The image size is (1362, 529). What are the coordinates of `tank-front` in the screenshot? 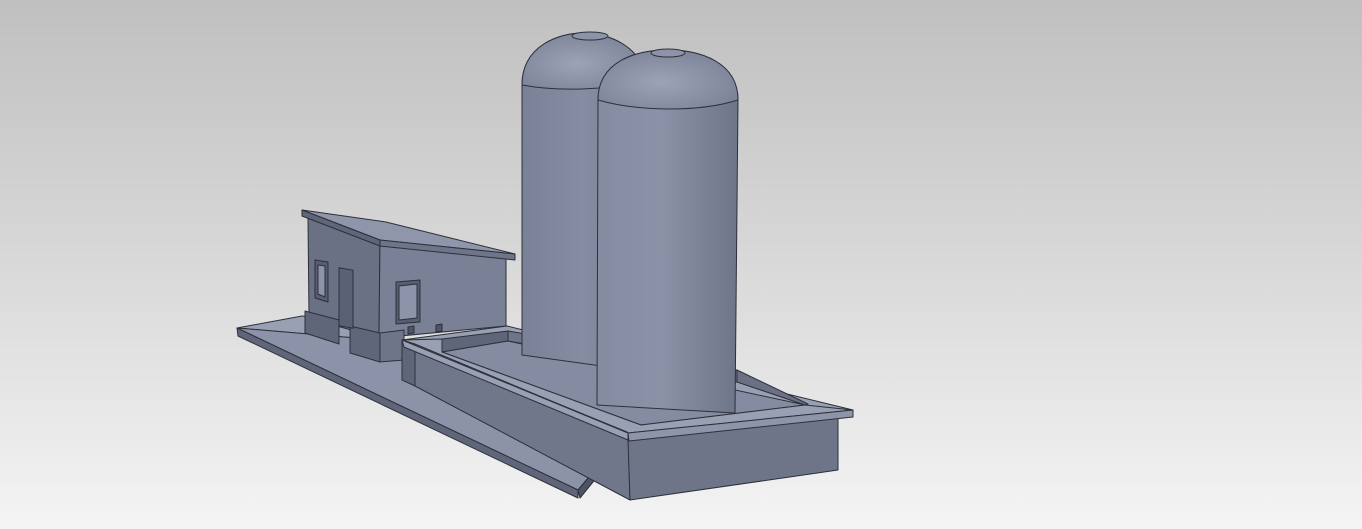 It's located at (667, 231).